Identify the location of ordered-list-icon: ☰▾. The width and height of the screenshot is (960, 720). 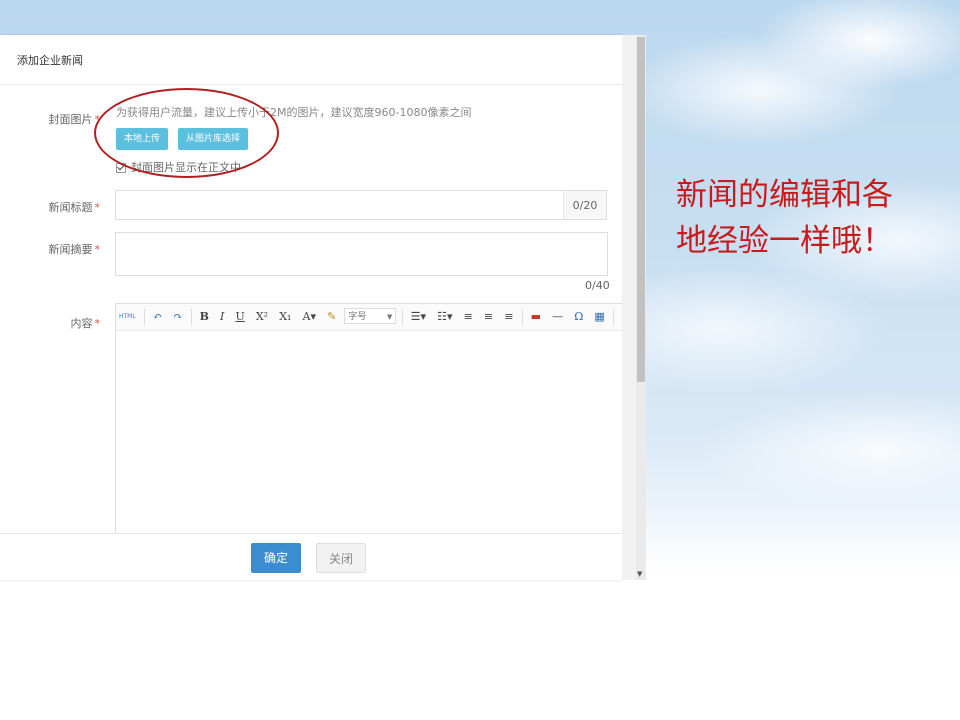
(418, 317).